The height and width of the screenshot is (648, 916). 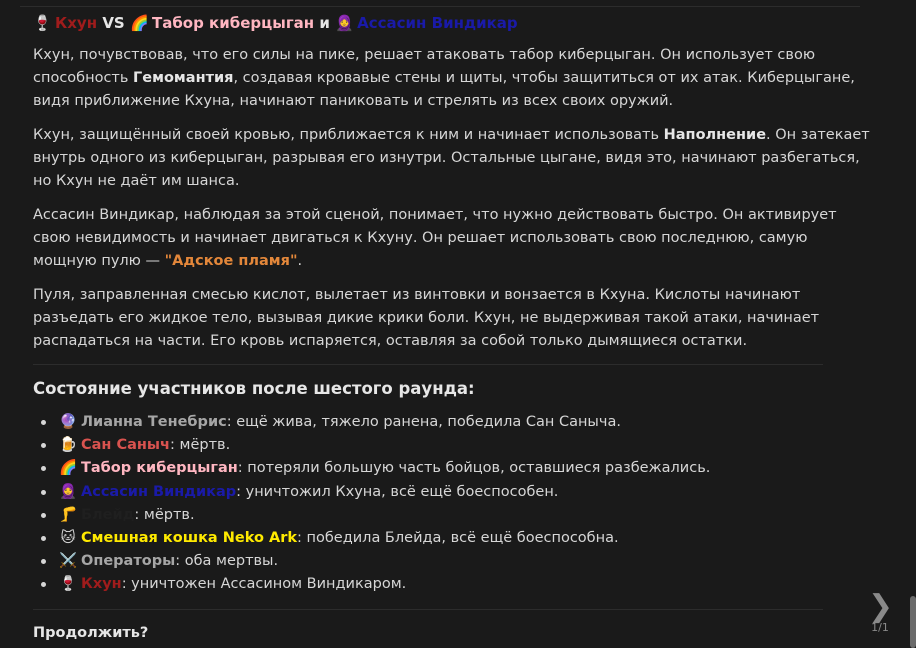 I want to click on participant-name: Табор киберцыган, so click(x=159, y=468).